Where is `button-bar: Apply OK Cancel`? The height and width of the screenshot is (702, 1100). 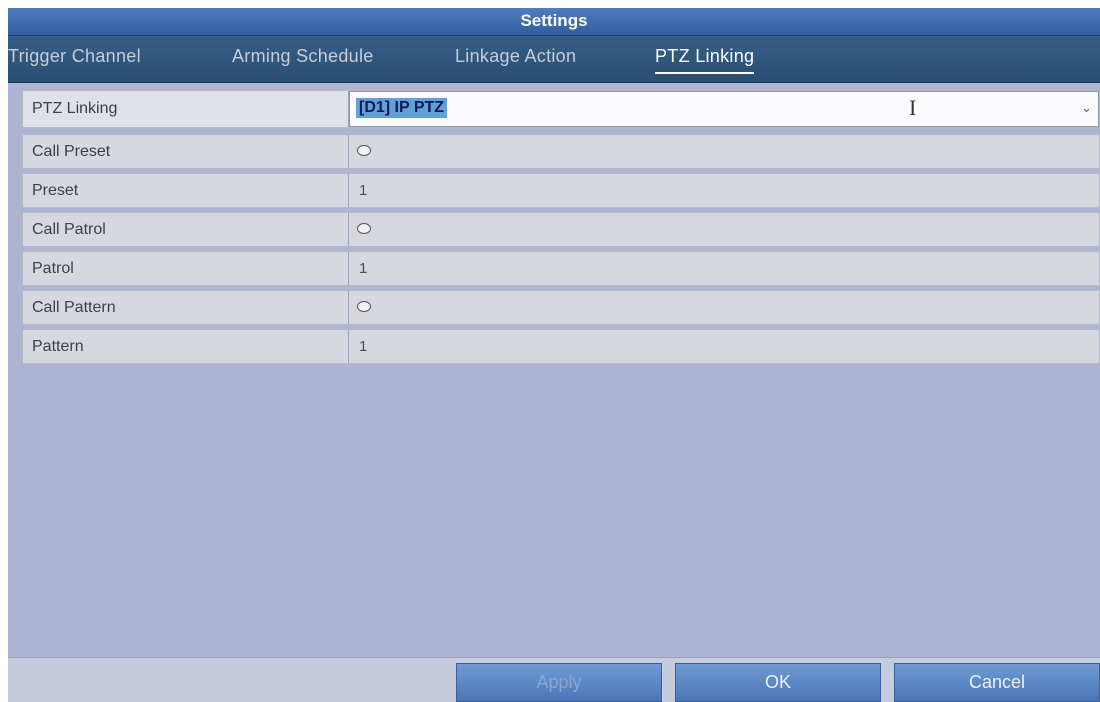 button-bar: Apply OK Cancel is located at coordinates (554, 679).